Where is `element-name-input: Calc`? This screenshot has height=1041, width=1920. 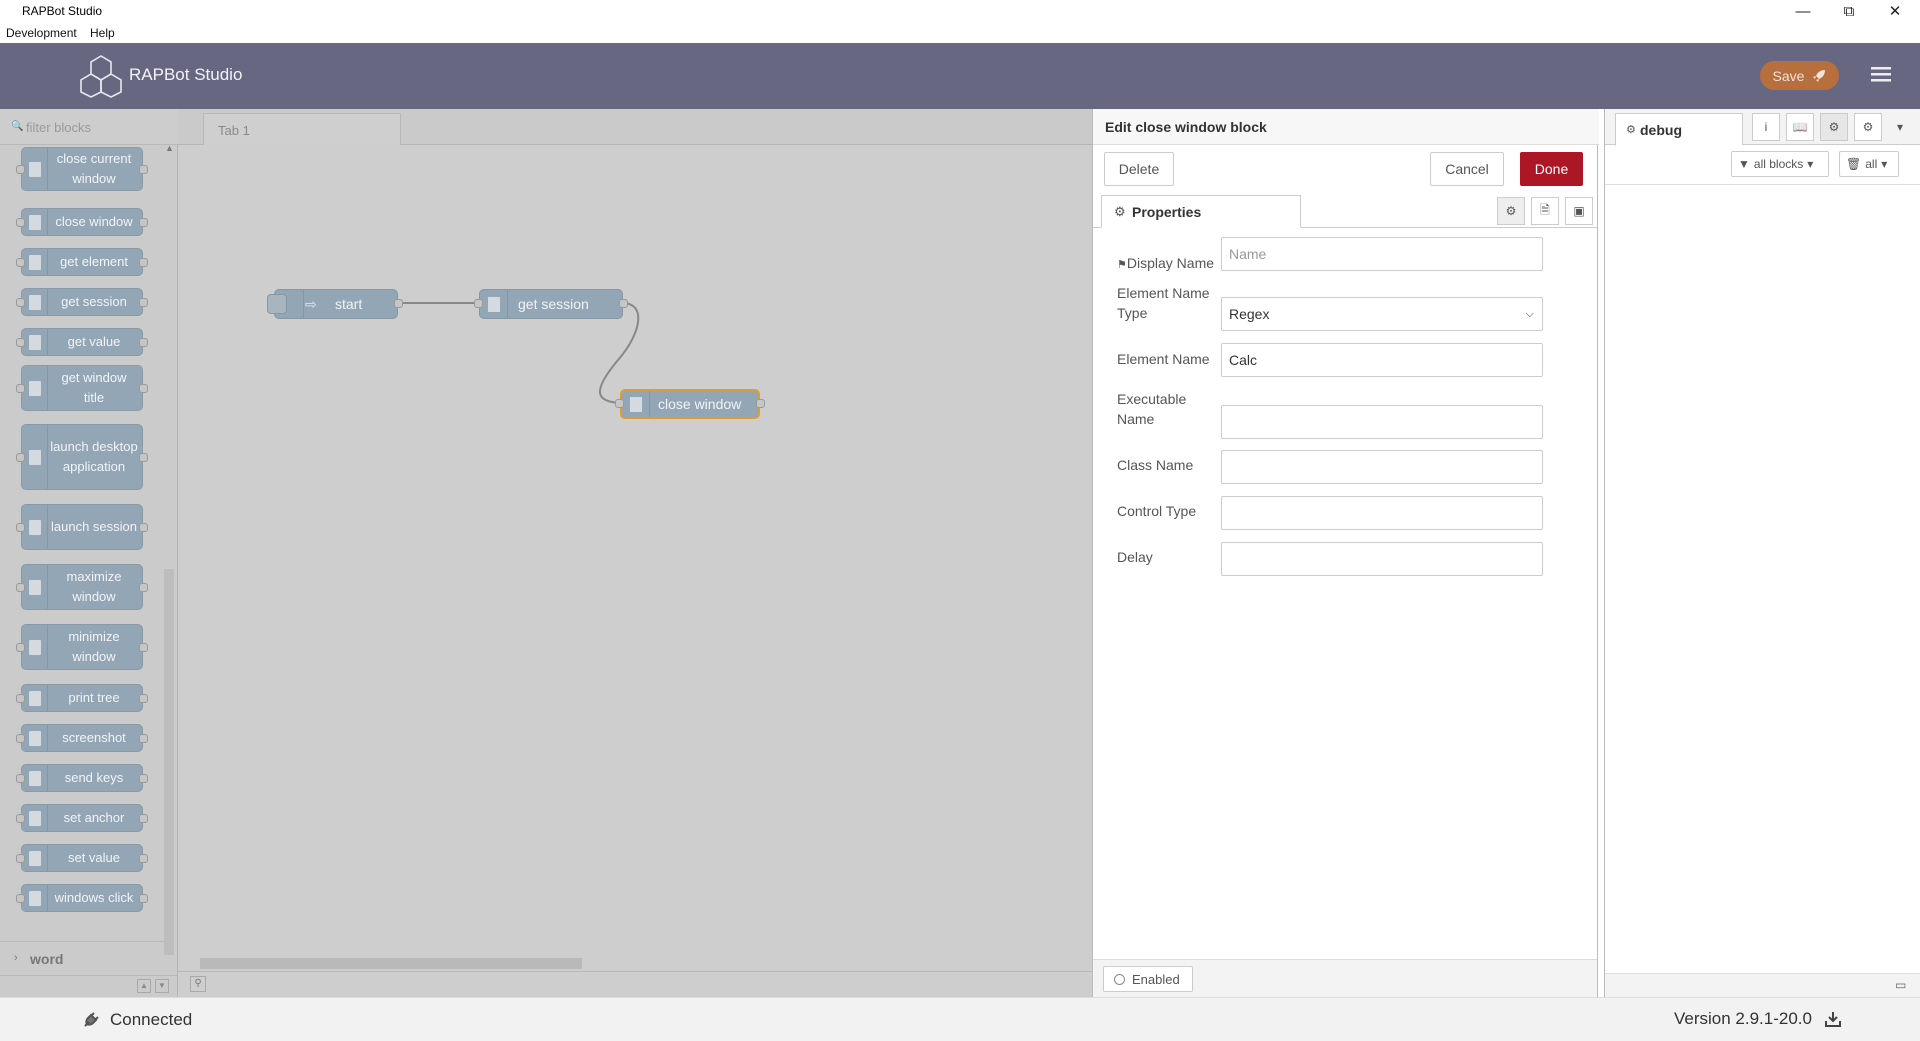
element-name-input: Calc is located at coordinates (1382, 360).